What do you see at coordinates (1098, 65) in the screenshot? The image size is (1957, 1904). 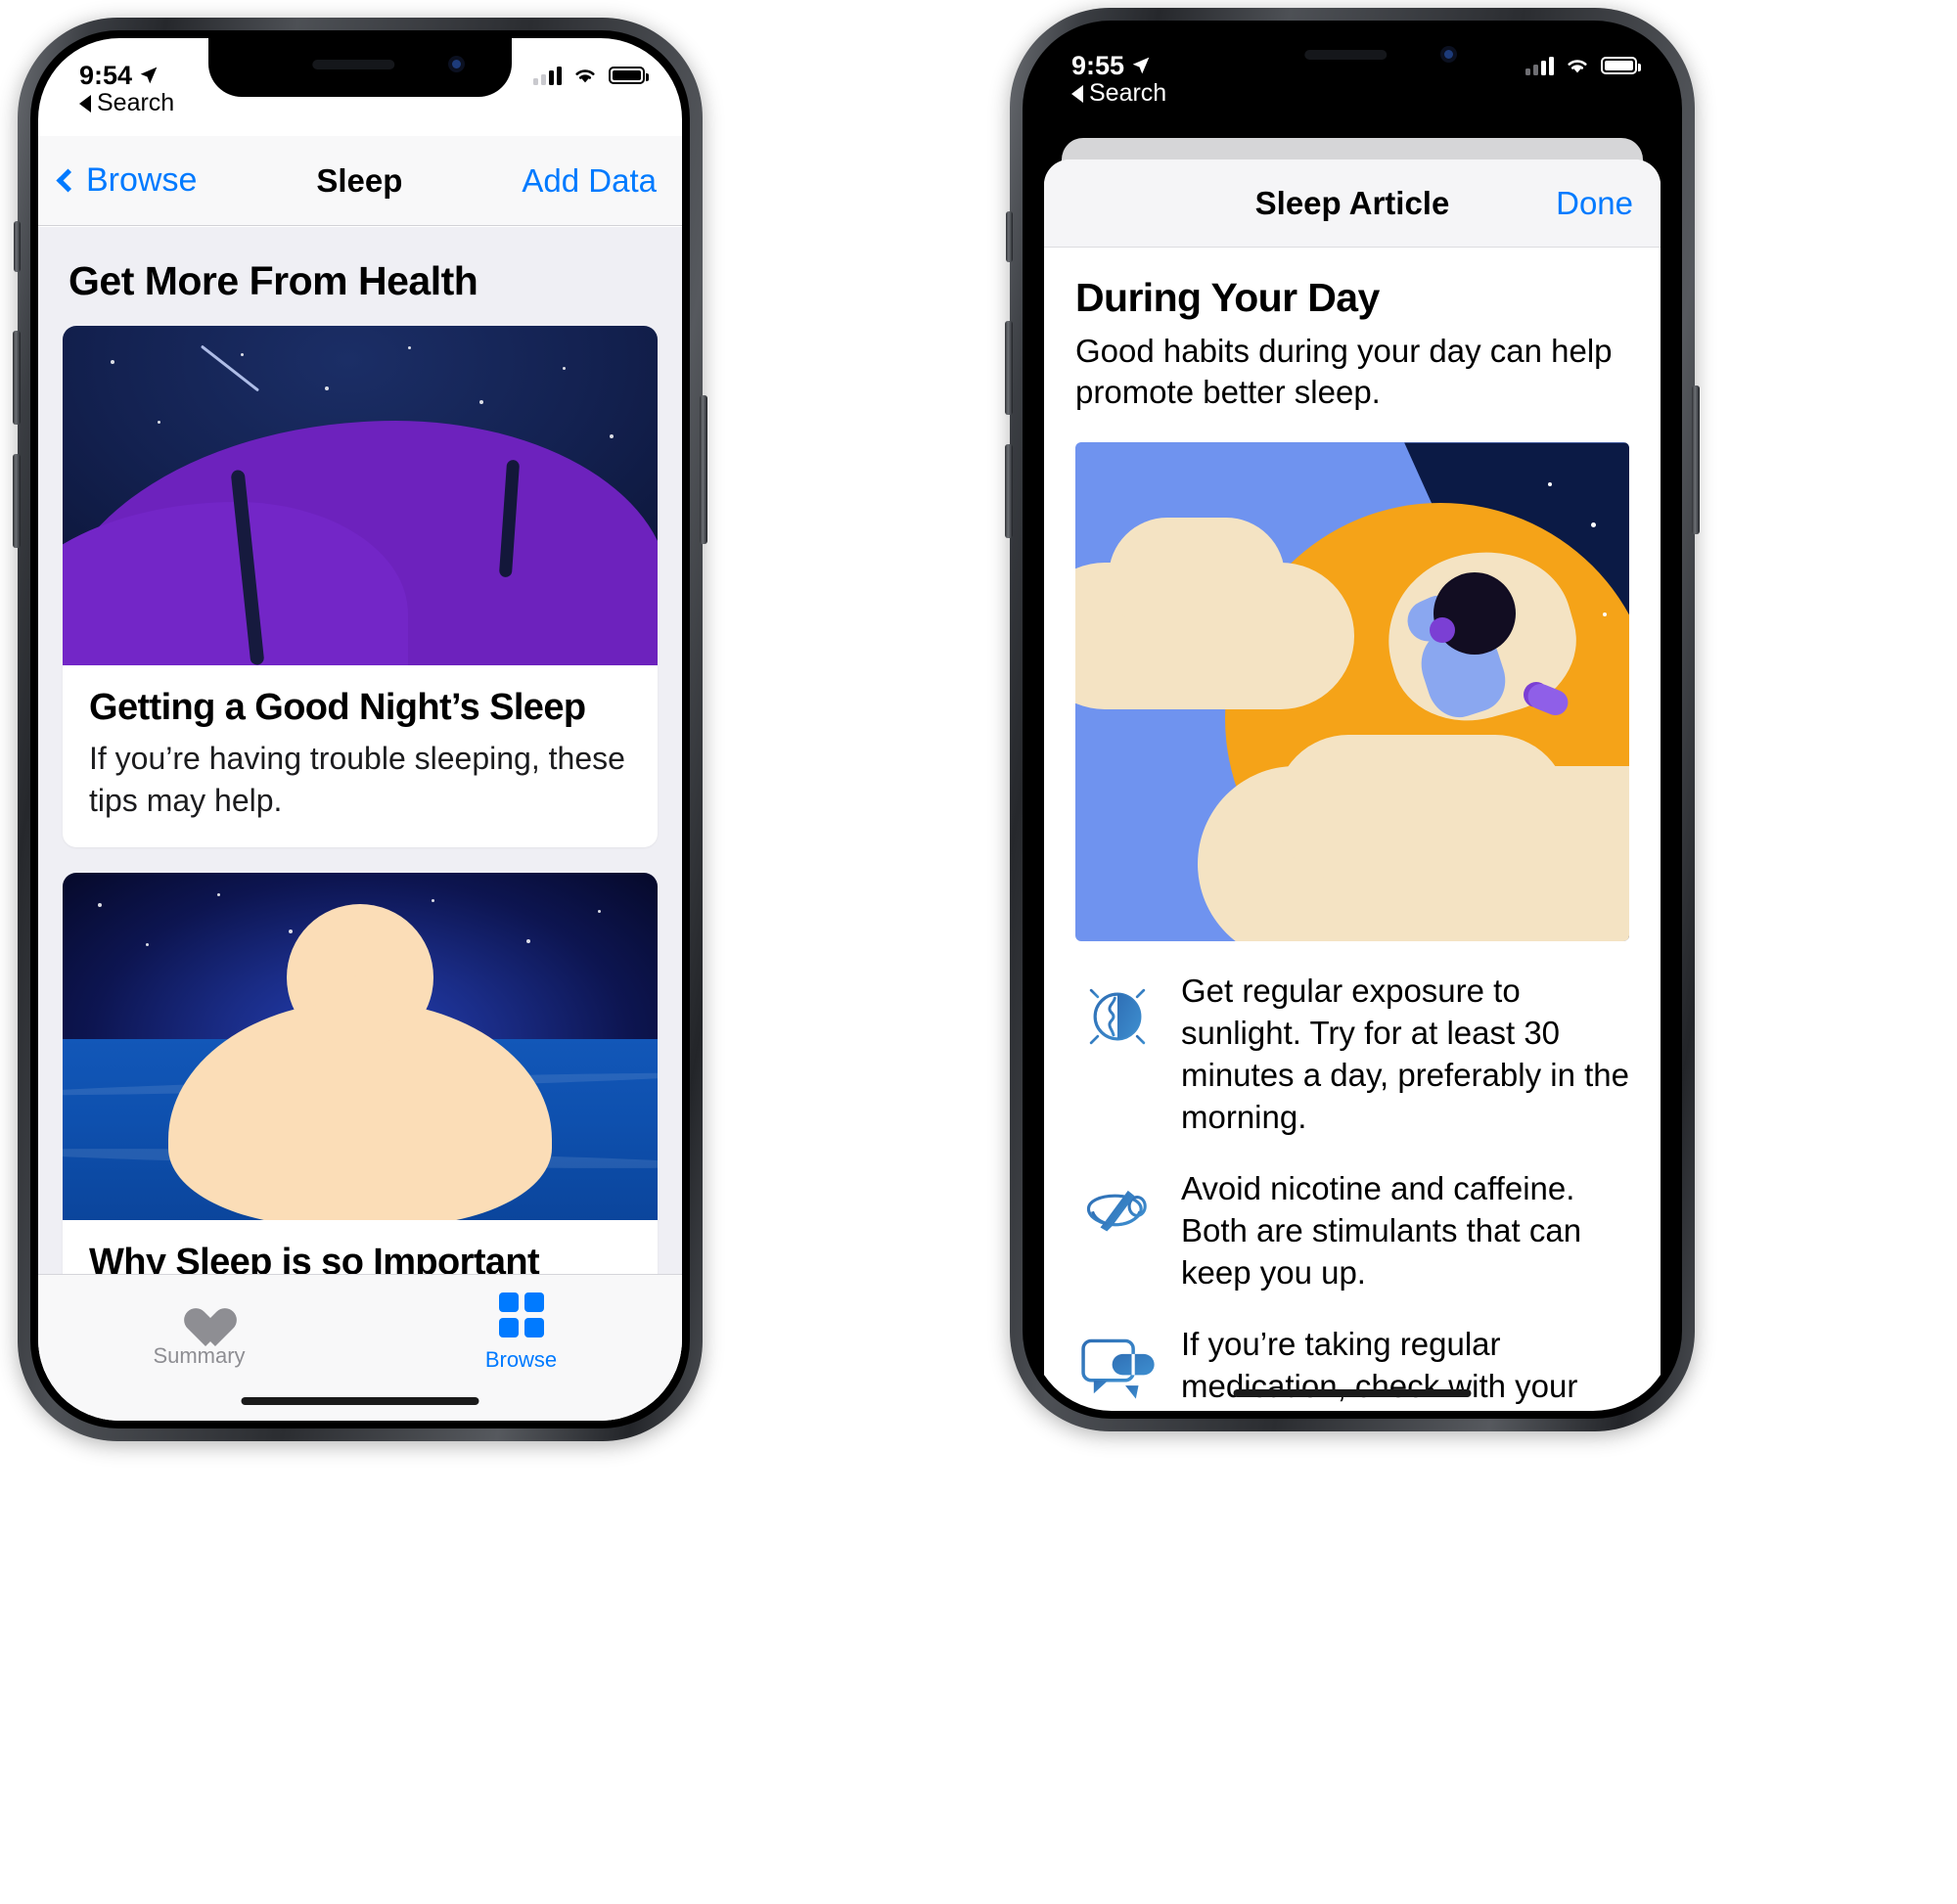 I see `status-time: 9:55` at bounding box center [1098, 65].